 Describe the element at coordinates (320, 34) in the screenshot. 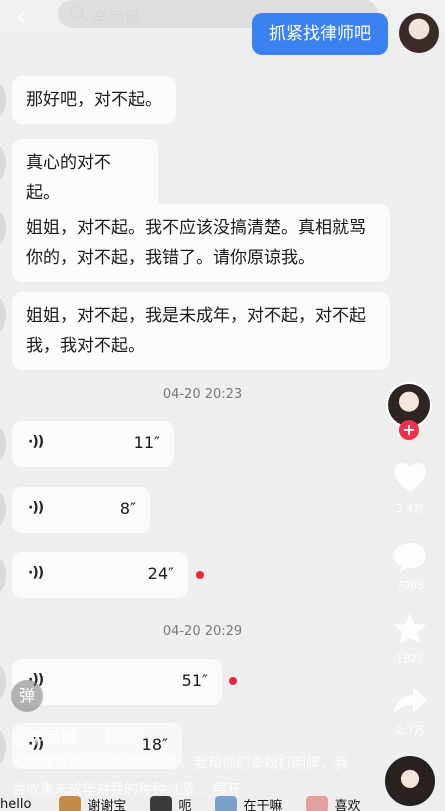

I see `sent-message: 抓紧找律师吧` at that location.